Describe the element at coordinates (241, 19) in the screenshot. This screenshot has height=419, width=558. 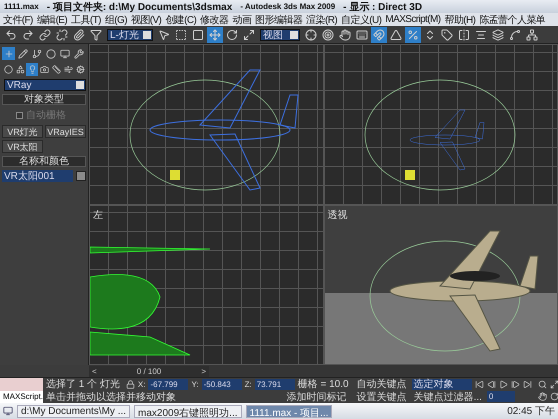
I see `menu-item: 动画` at that location.